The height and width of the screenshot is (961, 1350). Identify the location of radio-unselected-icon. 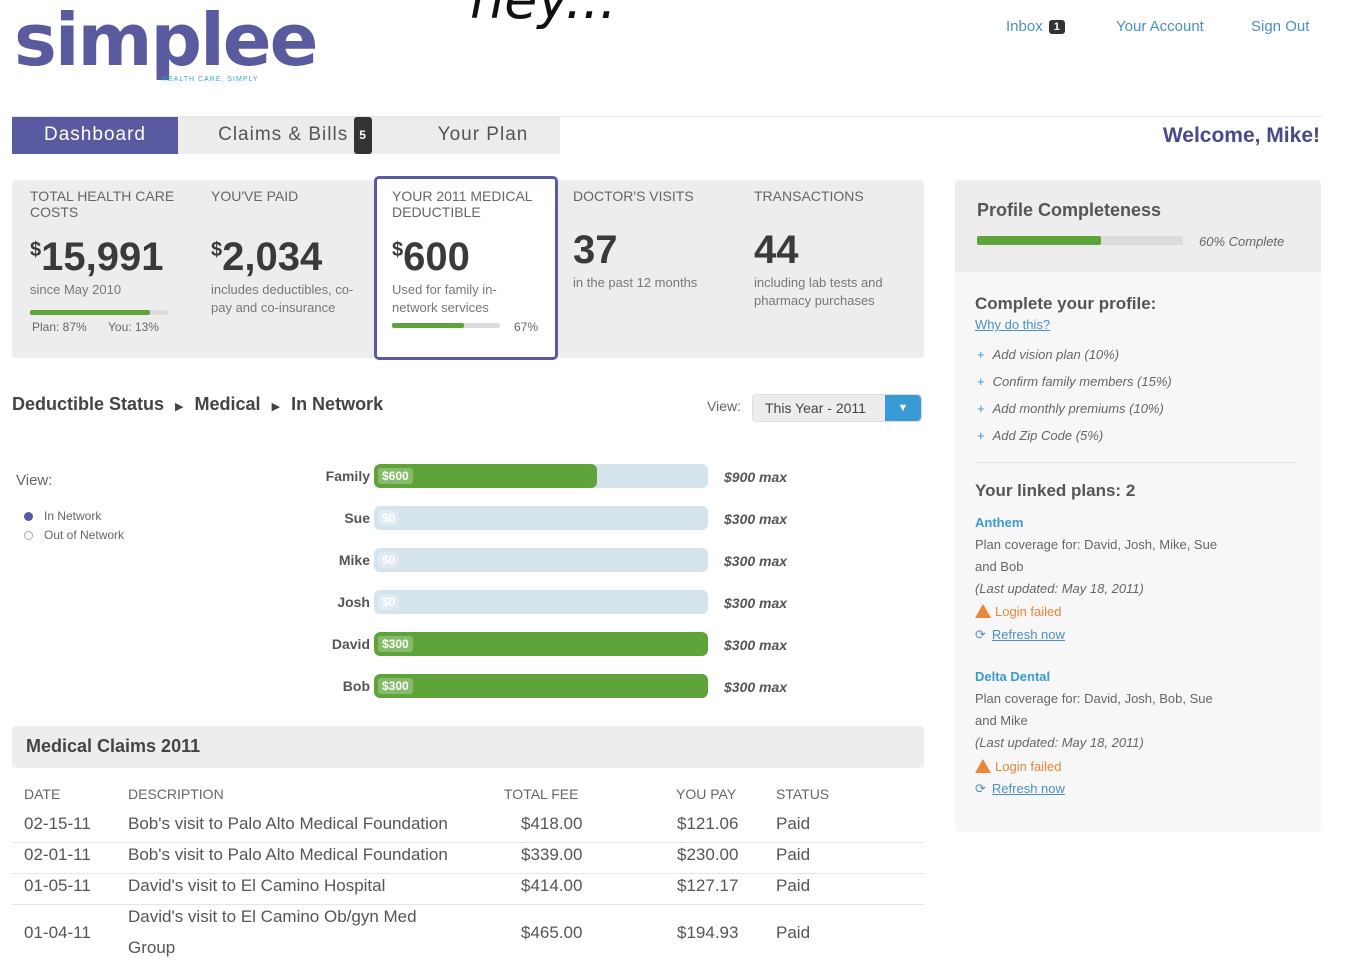
(28, 535).